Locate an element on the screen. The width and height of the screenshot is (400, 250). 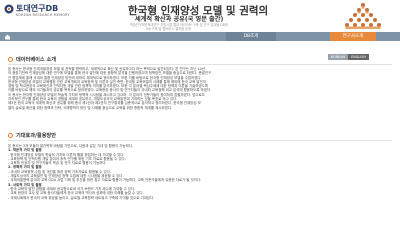
section-heading-text: 기대효과/활용방안 is located at coordinates (36, 136).